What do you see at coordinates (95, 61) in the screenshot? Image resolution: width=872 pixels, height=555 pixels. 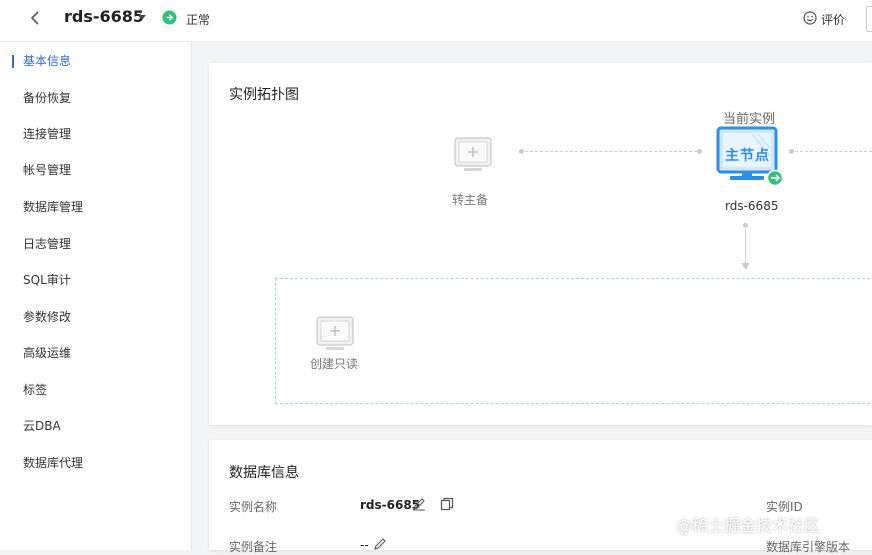 I see `sidebar-item-basic-info: 基本信息` at bounding box center [95, 61].